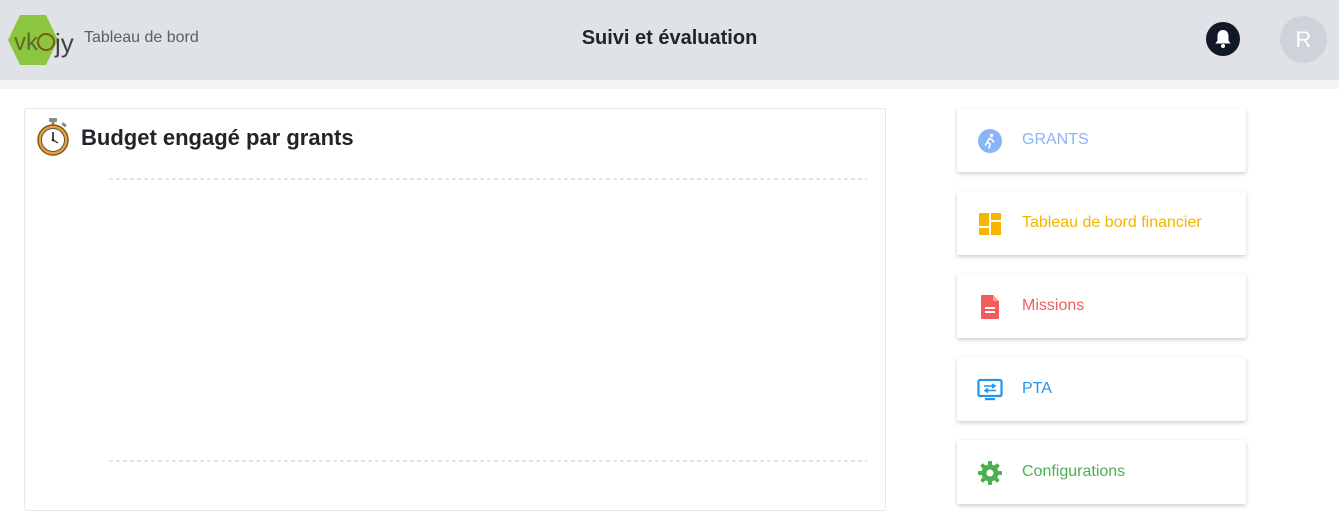 Image resolution: width=1339 pixels, height=525 pixels. What do you see at coordinates (990, 141) in the screenshot?
I see `running-person-icon` at bounding box center [990, 141].